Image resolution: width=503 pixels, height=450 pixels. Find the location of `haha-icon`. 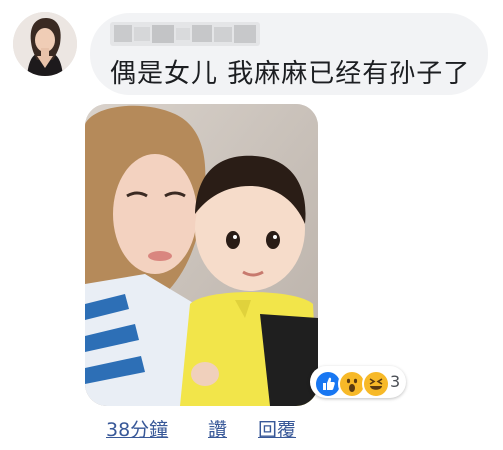

haha-icon is located at coordinates (376, 384).